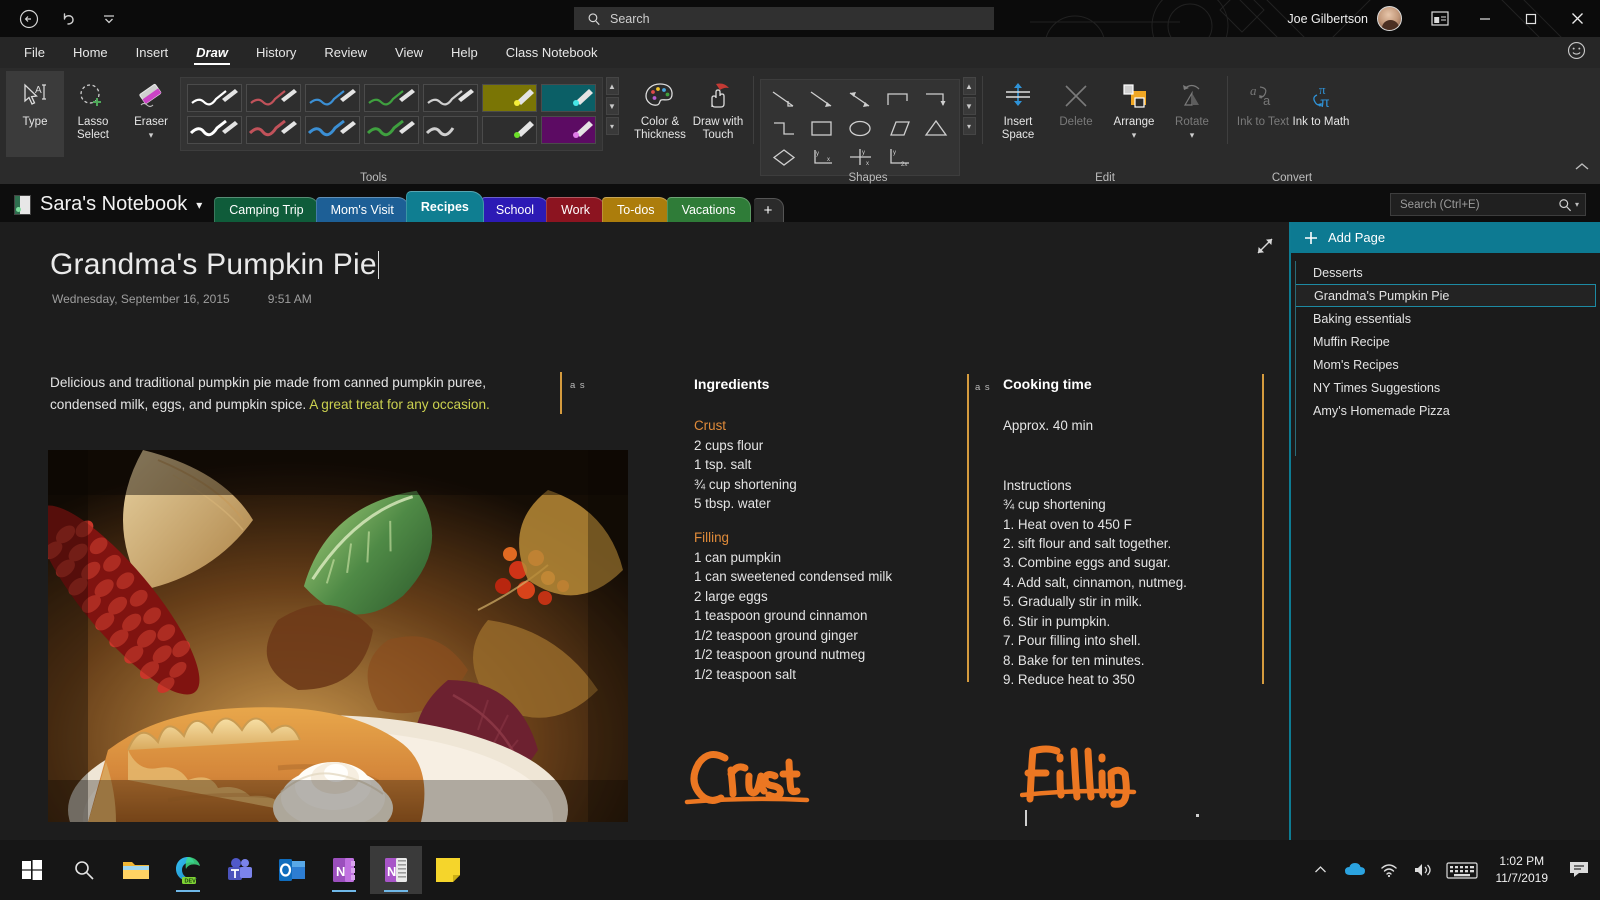 This screenshot has height=900, width=1600. What do you see at coordinates (1565, 205) in the screenshot?
I see `search-icon` at bounding box center [1565, 205].